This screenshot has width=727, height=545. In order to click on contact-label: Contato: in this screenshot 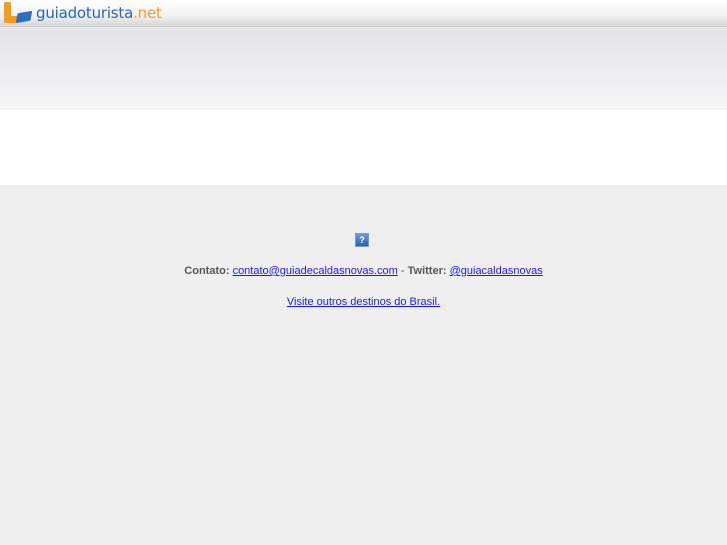, I will do `click(207, 271)`.